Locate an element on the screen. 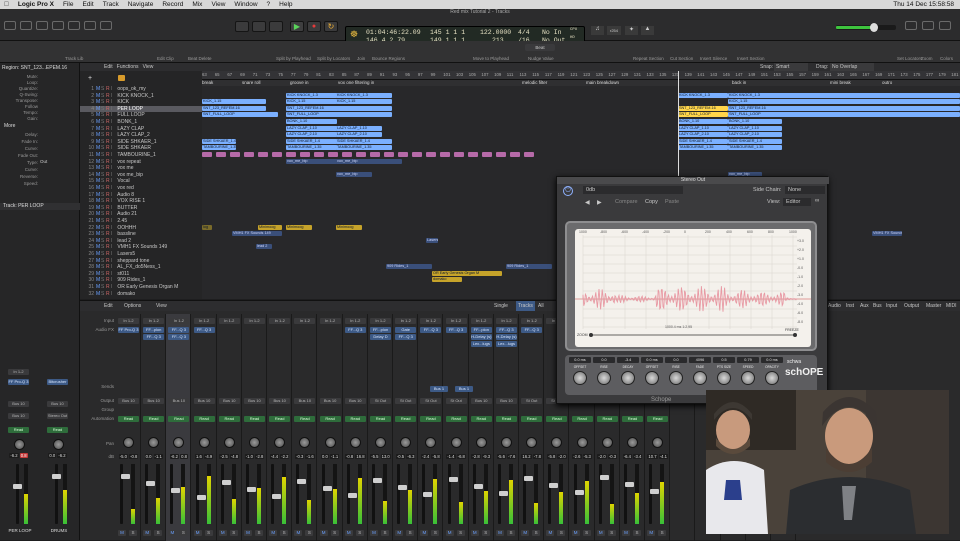 This screenshot has height=541, width=960. track-name: st011 is located at coordinates (123, 274).